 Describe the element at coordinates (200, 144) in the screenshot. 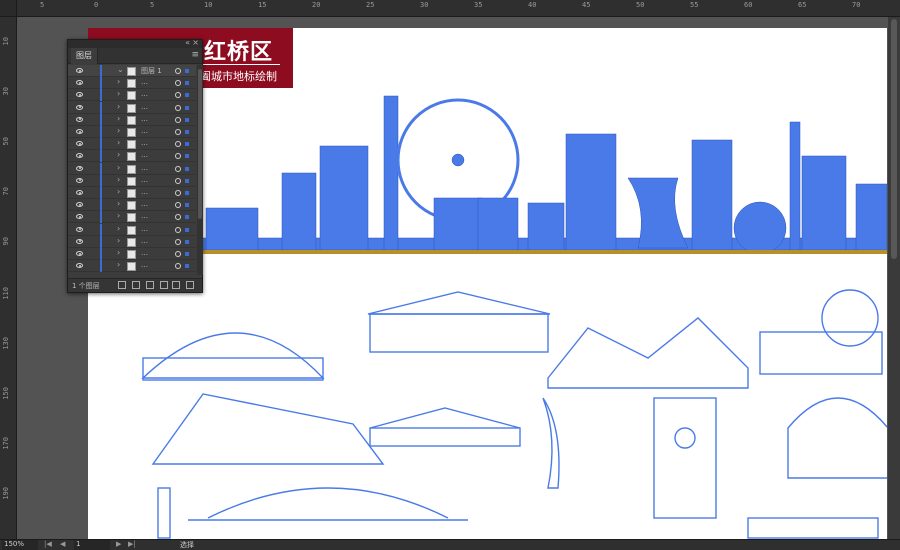

I see `panel-scroll-thumb` at that location.